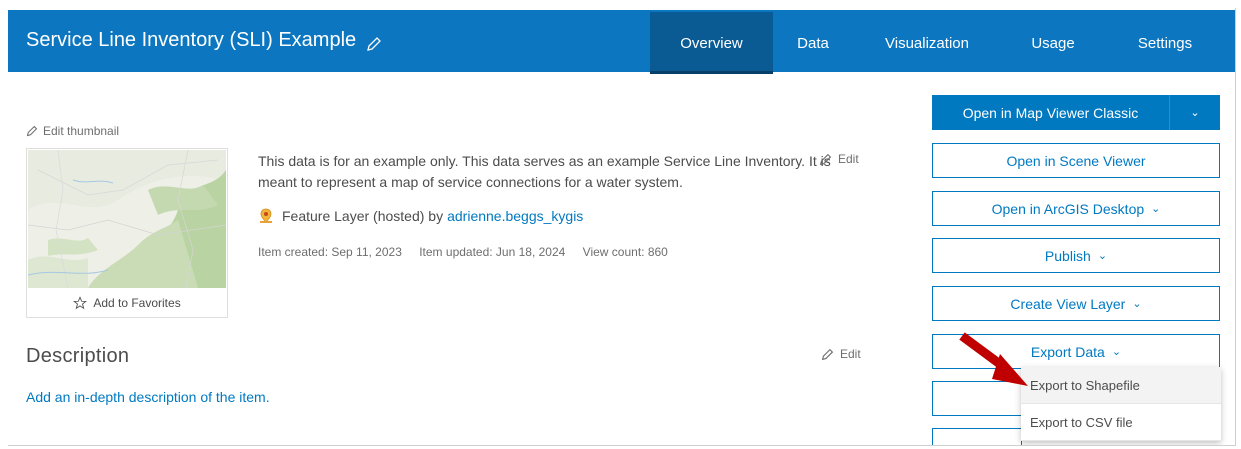  What do you see at coordinates (148, 397) in the screenshot?
I see `add-description-link: Add an in-depth description of the item.` at bounding box center [148, 397].